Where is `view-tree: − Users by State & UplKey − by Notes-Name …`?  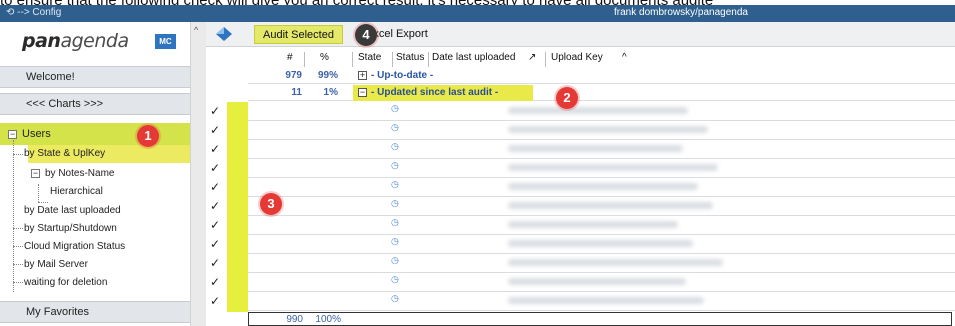
view-tree: − Users by State & UplKey − by Notes-Name … is located at coordinates (95, 210).